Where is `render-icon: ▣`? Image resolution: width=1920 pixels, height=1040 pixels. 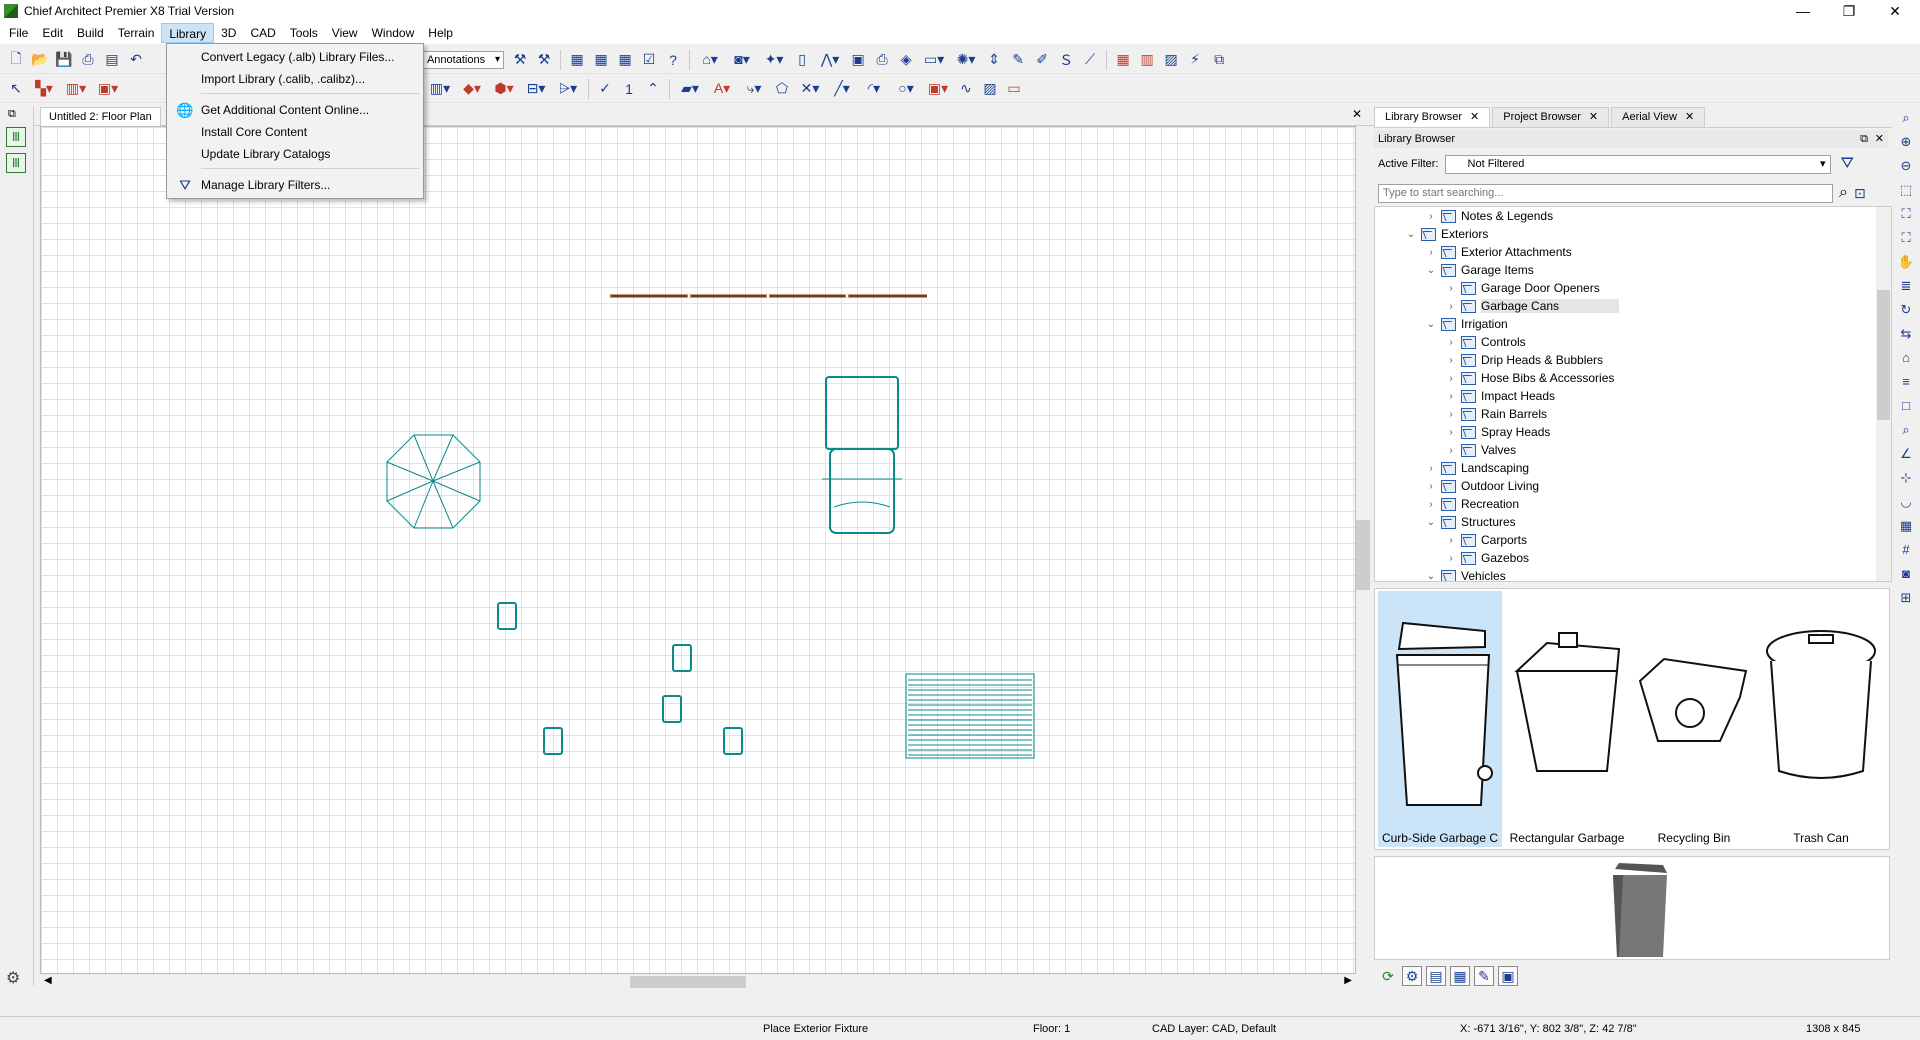 render-icon: ▣ is located at coordinates (858, 60).